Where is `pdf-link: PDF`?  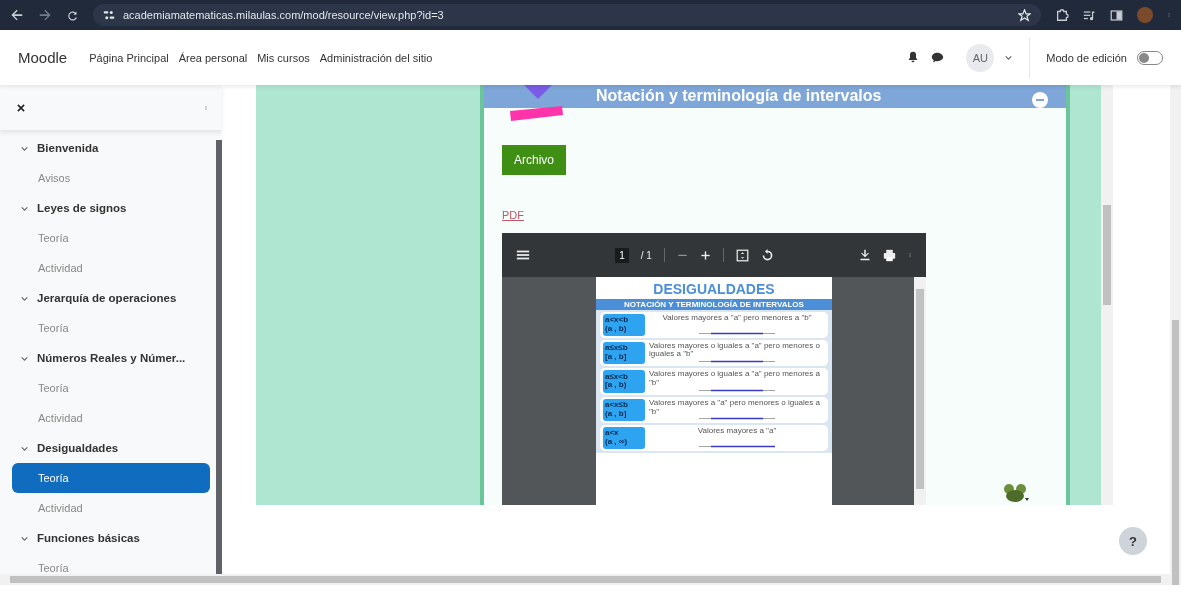
pdf-link: PDF is located at coordinates (513, 215).